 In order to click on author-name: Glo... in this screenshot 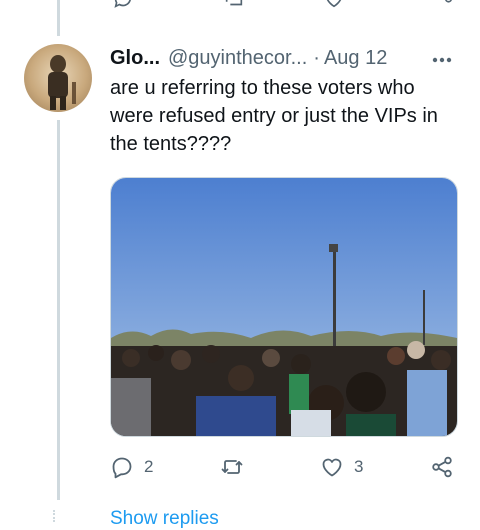, I will do `click(135, 58)`.